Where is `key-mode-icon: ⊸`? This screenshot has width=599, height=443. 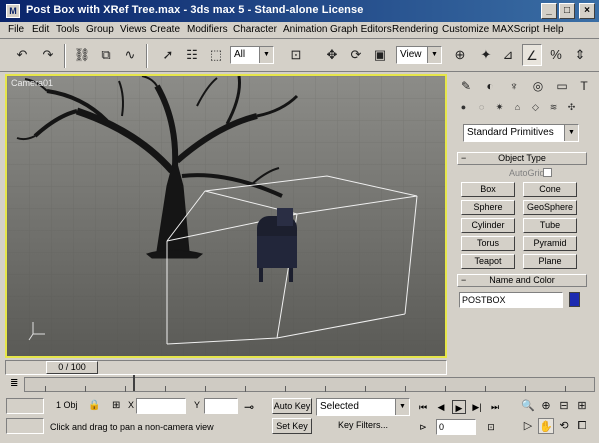 key-mode-icon: ⊸ is located at coordinates (249, 407).